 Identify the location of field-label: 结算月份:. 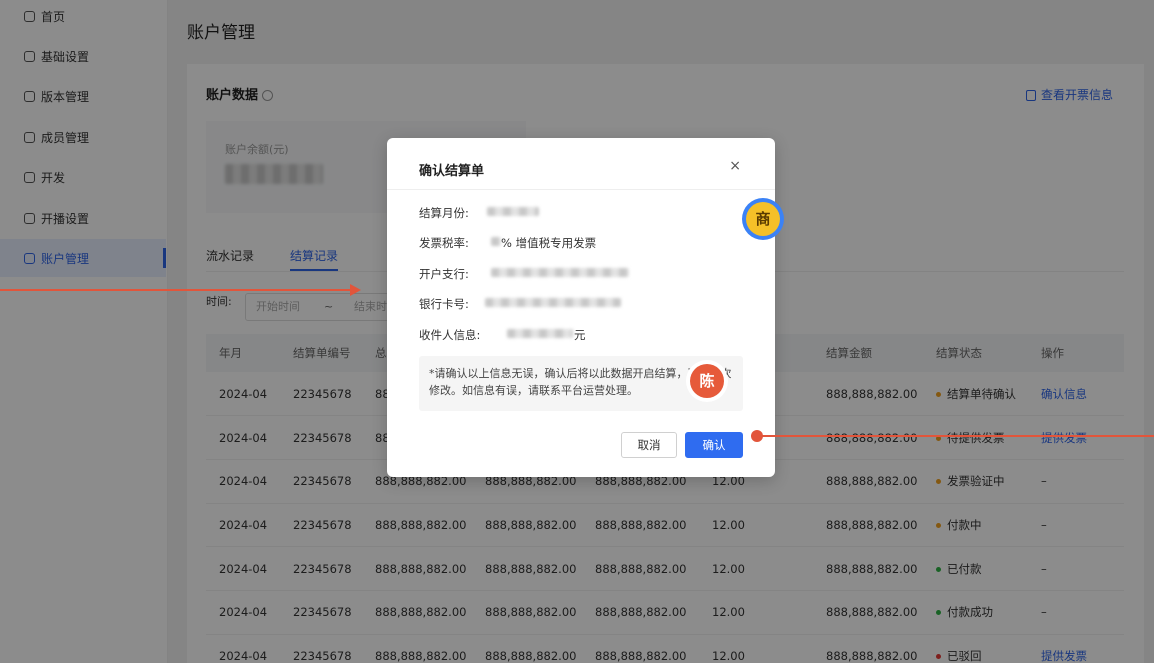
(444, 213).